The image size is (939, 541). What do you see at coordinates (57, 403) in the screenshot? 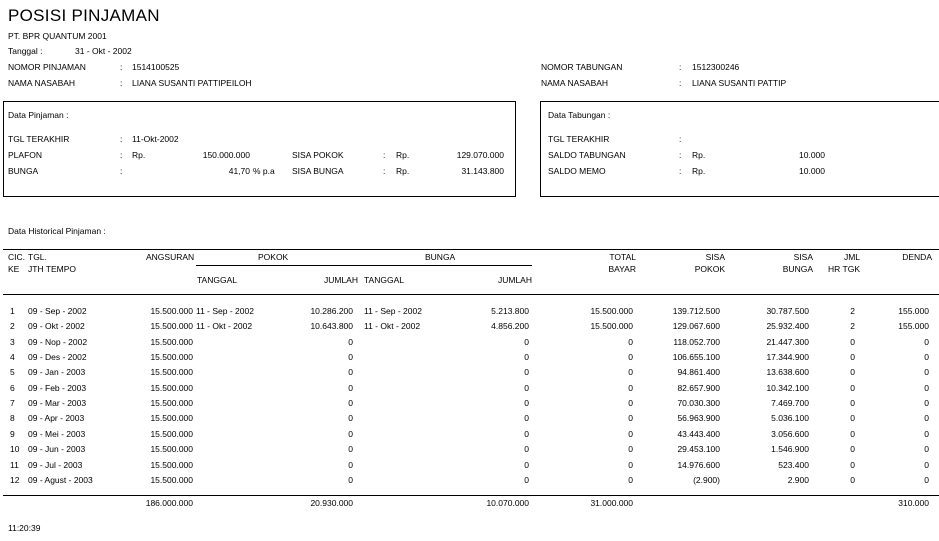
I see `cell-due-date: 09 - Mar - 2003` at bounding box center [57, 403].